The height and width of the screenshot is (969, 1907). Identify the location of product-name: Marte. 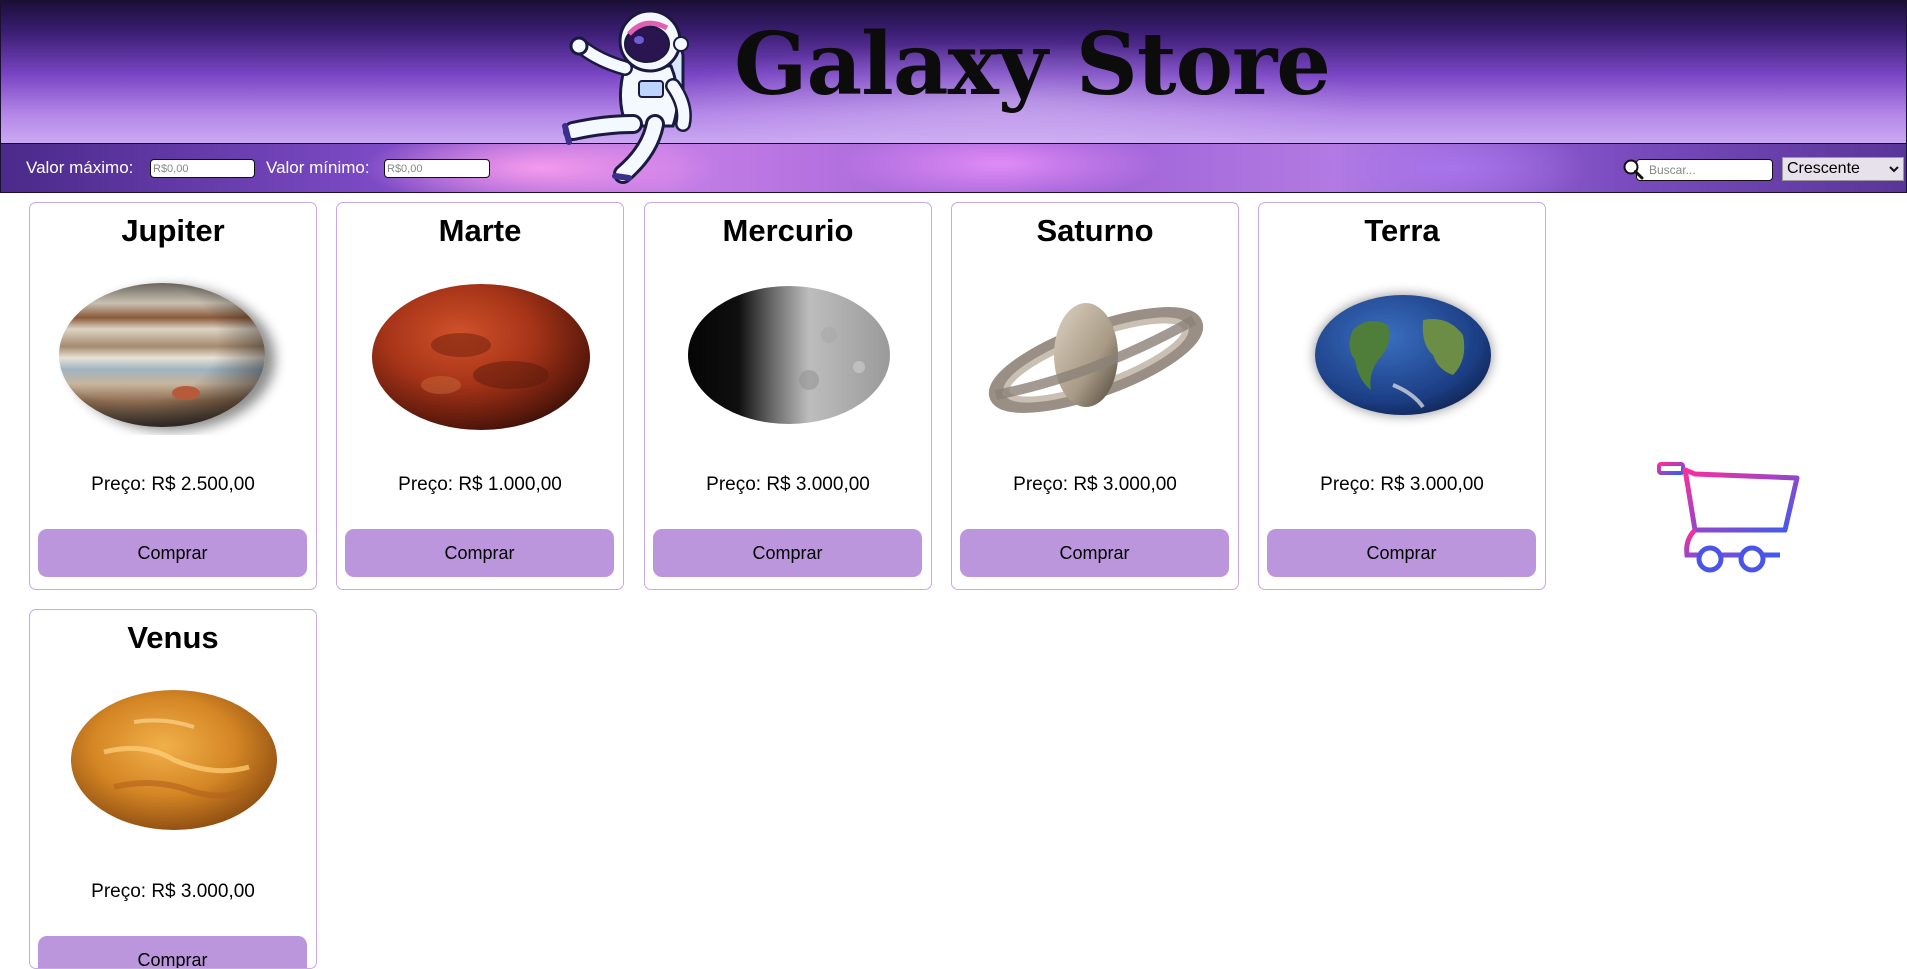
(480, 230).